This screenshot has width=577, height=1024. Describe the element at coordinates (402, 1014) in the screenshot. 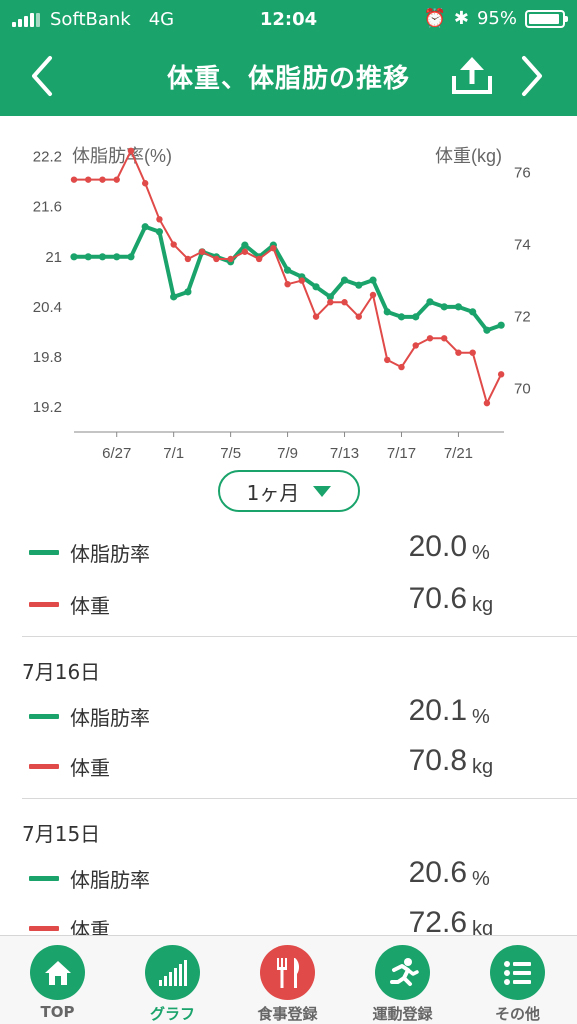

I see `tab-label: 運動登録` at that location.